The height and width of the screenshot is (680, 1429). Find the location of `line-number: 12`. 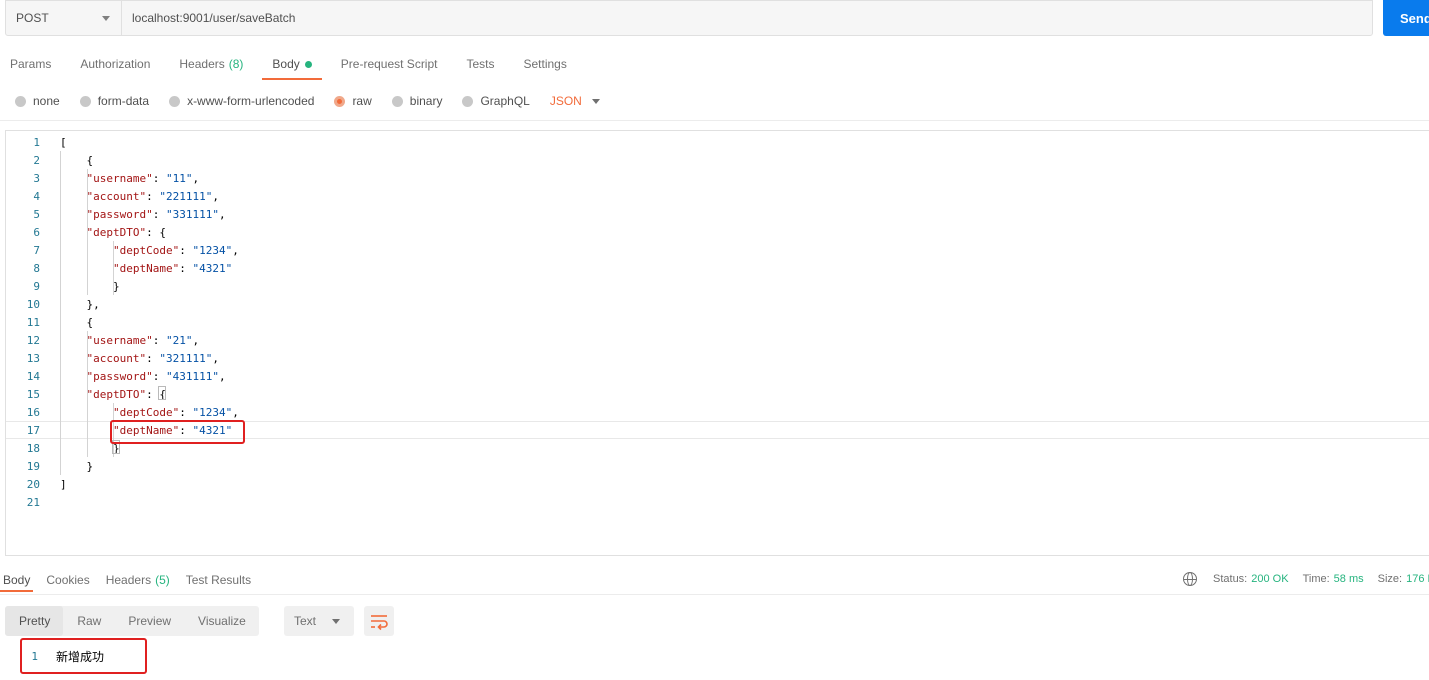

line-number: 12 is located at coordinates (33, 340).